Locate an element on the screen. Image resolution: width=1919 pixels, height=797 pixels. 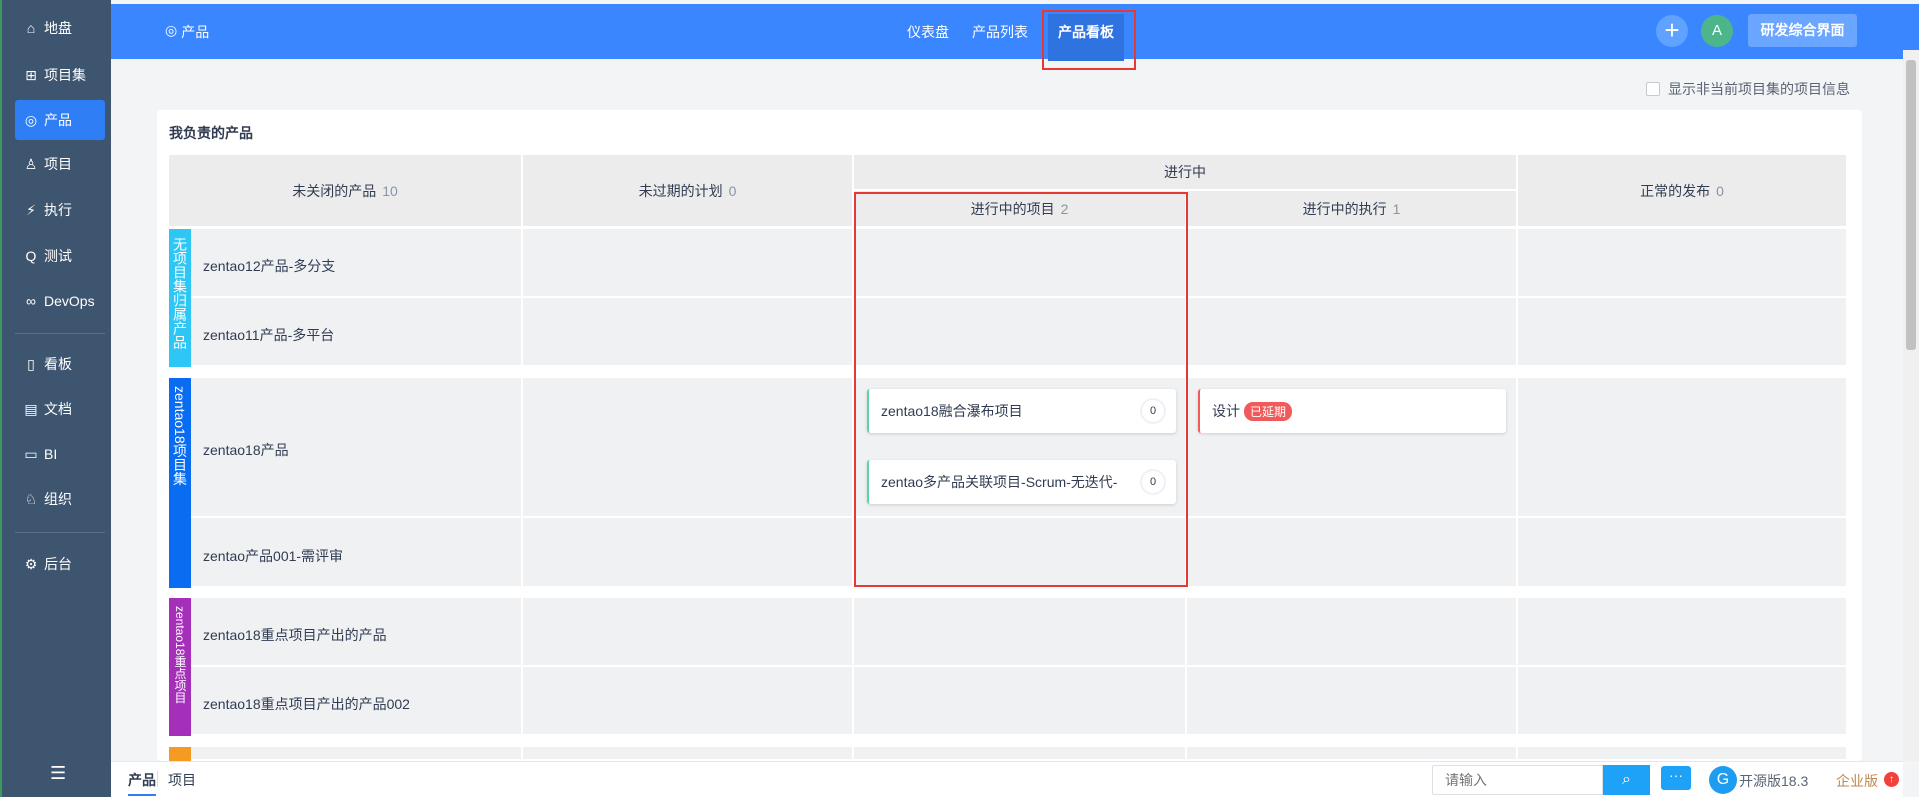
column-header-plans: 未过期的计划 0 is located at coordinates (688, 191).